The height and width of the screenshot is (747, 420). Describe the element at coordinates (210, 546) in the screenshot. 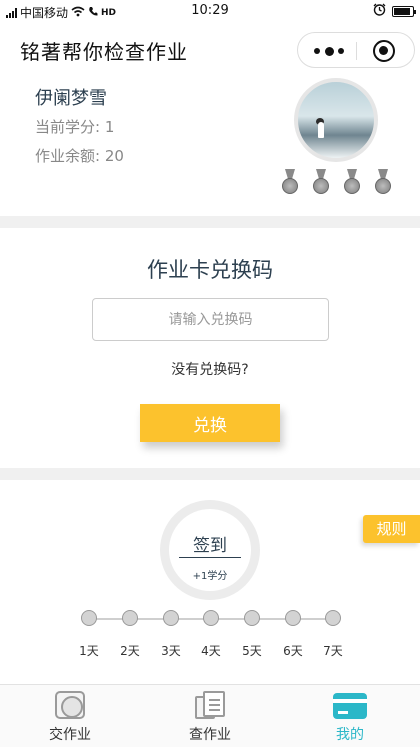

I see `checkin-title: 签到` at that location.